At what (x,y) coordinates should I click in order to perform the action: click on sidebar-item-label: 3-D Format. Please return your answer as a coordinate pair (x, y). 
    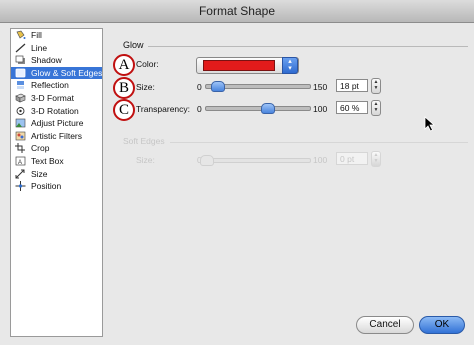
    Looking at the image, I should click on (52, 97).